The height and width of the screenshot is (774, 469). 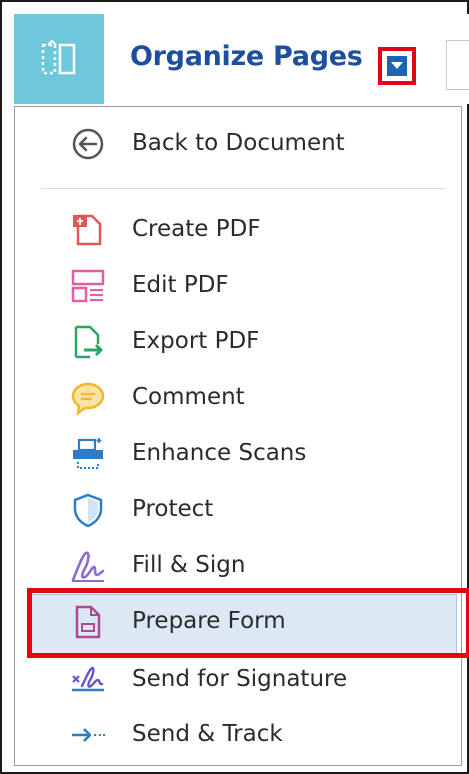 I want to click on menu-item-label: Back to Document, so click(x=238, y=143).